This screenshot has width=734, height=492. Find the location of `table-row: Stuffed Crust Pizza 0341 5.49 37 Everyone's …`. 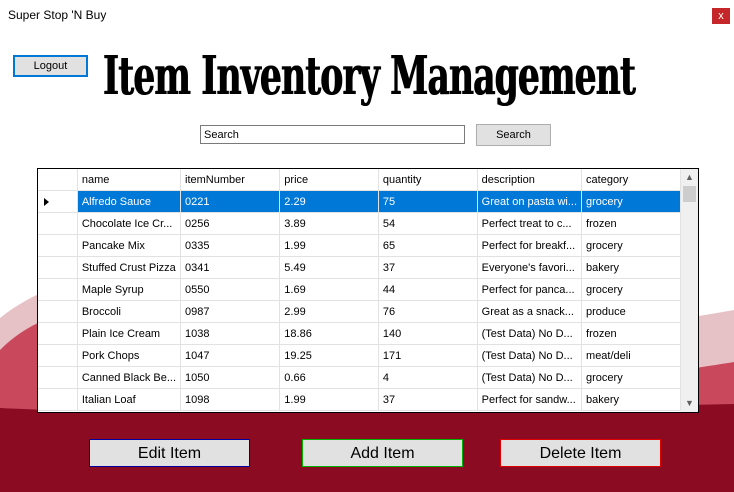

table-row: Stuffed Crust Pizza 0341 5.49 37 Everyone's … is located at coordinates (359, 267).